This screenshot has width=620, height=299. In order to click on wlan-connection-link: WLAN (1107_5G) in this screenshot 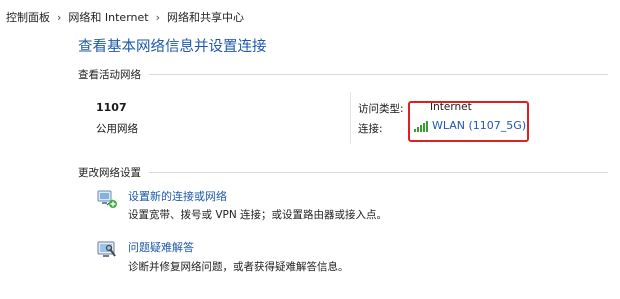, I will do `click(470, 125)`.